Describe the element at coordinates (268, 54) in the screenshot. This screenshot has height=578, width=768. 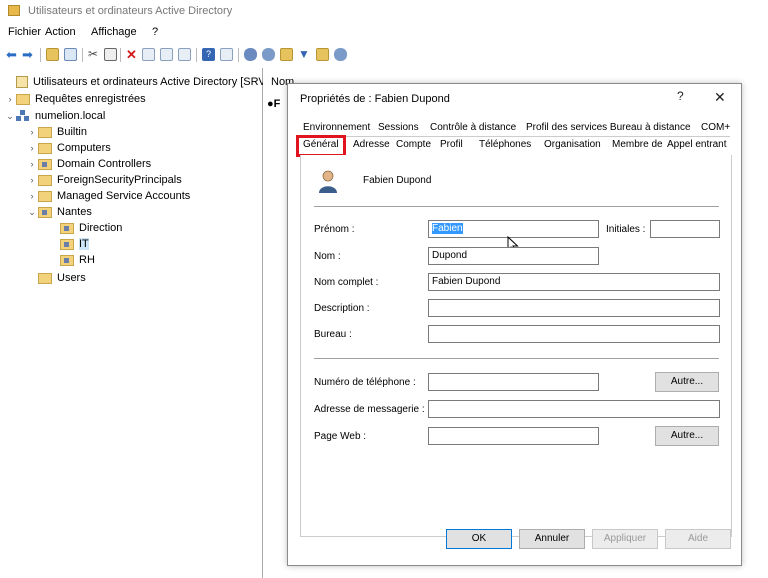
I see `new-group-icon` at that location.